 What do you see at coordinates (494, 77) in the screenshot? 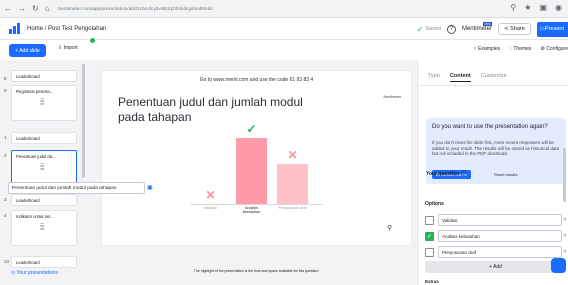
I see `tab-customize: Customize` at bounding box center [494, 77].